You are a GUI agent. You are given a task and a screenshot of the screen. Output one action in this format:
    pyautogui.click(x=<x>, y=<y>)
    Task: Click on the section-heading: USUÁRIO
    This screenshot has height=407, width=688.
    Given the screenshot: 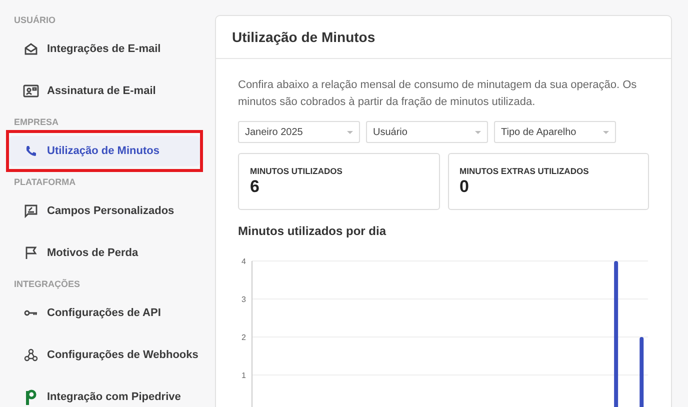 What is the action you would take?
    pyautogui.click(x=35, y=20)
    